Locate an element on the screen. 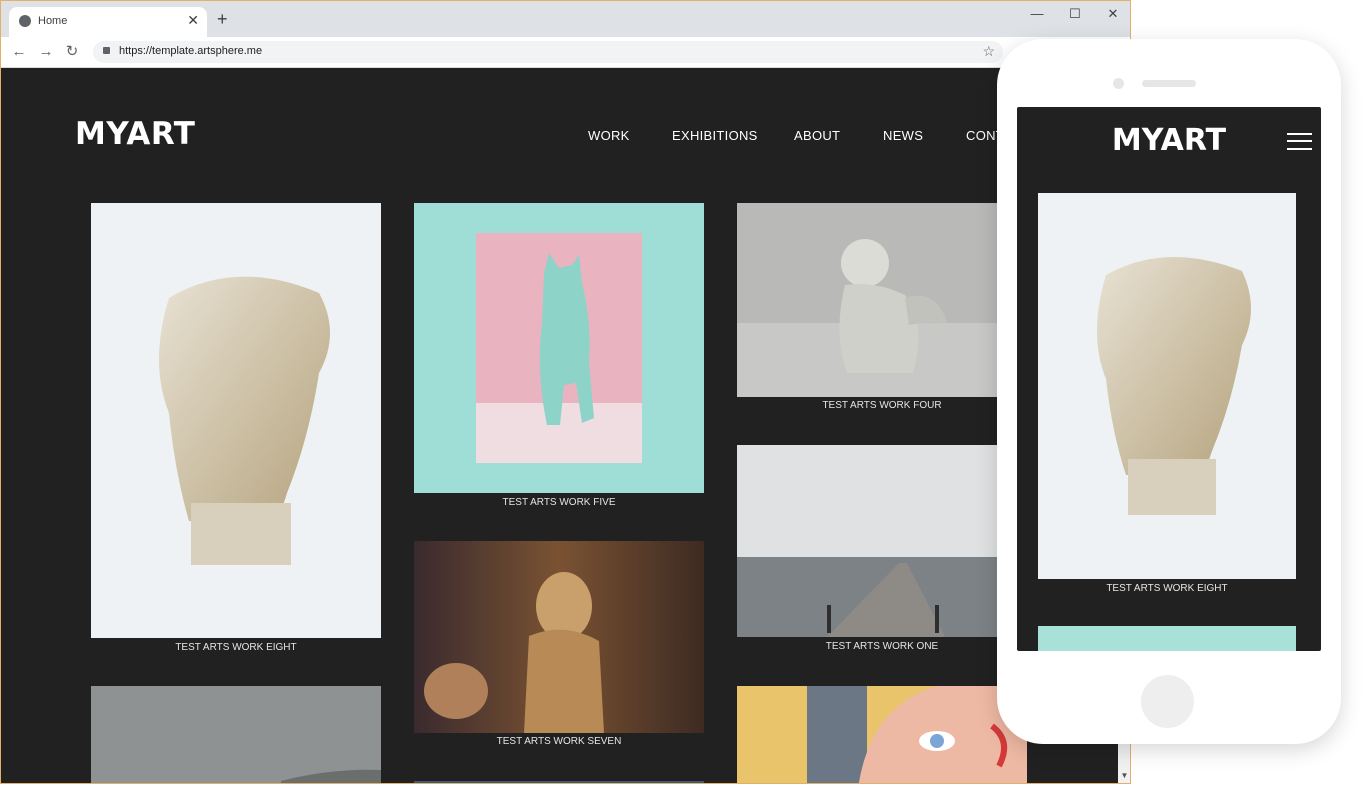  cherub-statue-image is located at coordinates (882, 300).